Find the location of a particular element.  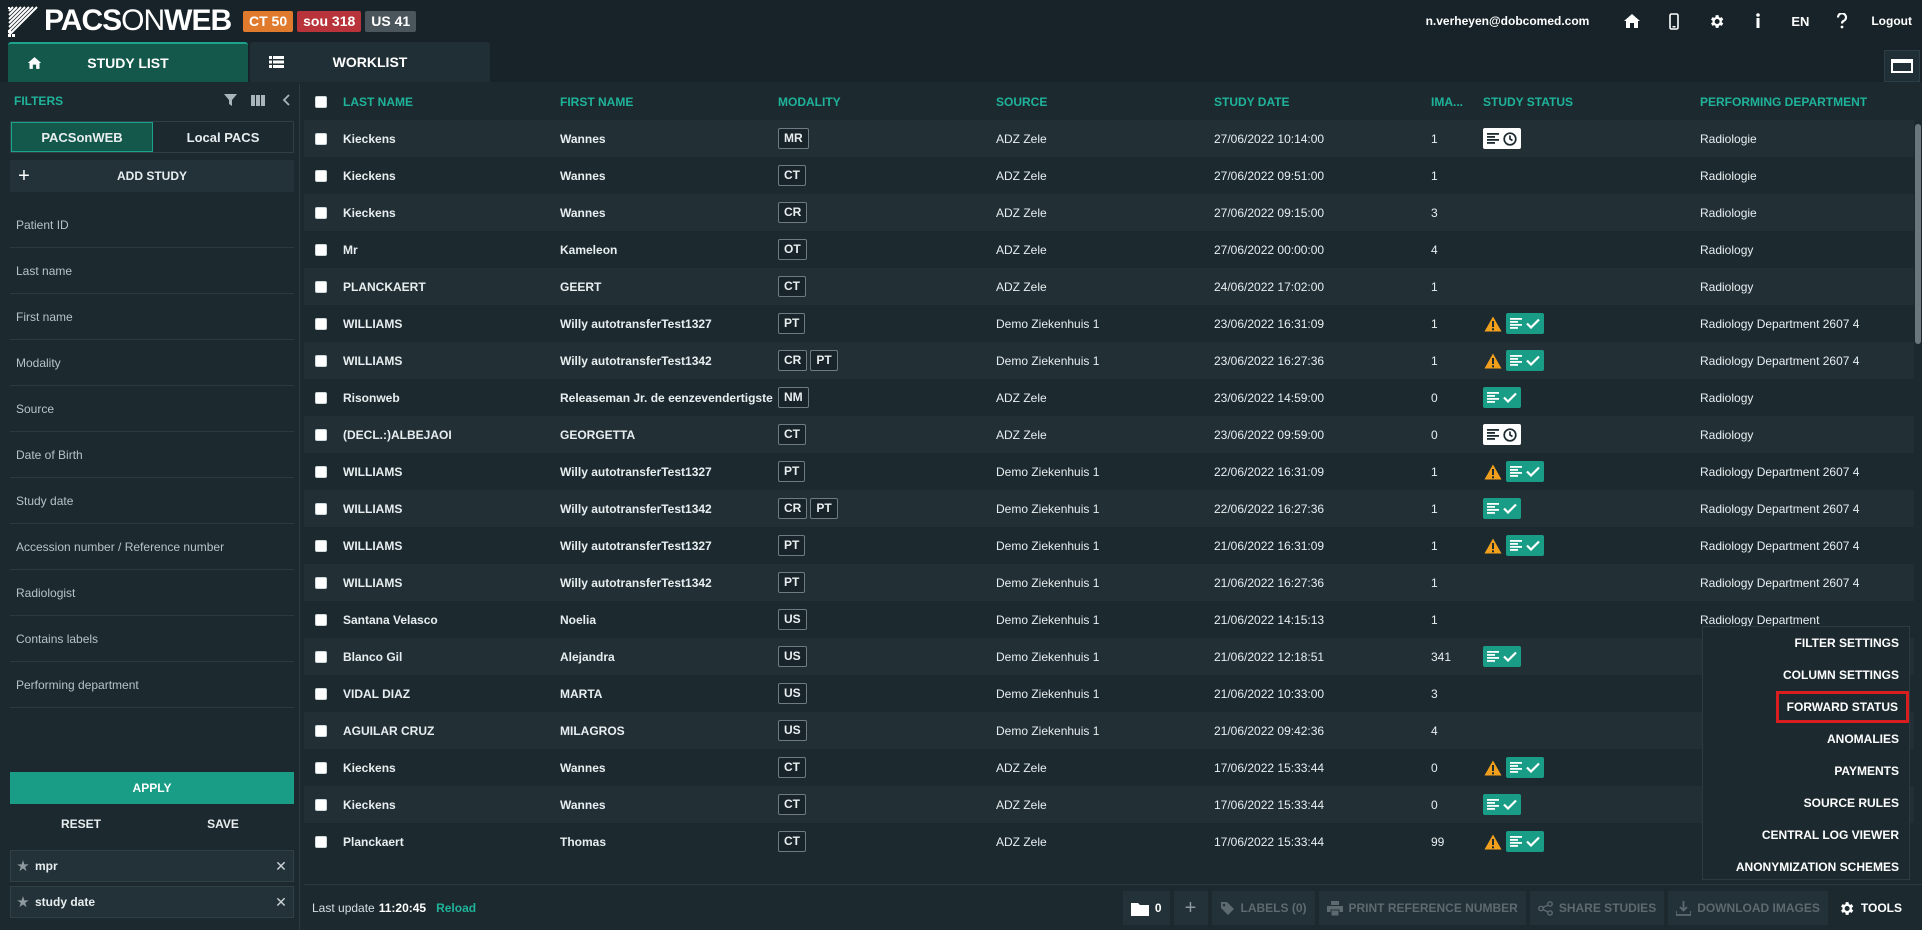

columns-icon is located at coordinates (258, 101).